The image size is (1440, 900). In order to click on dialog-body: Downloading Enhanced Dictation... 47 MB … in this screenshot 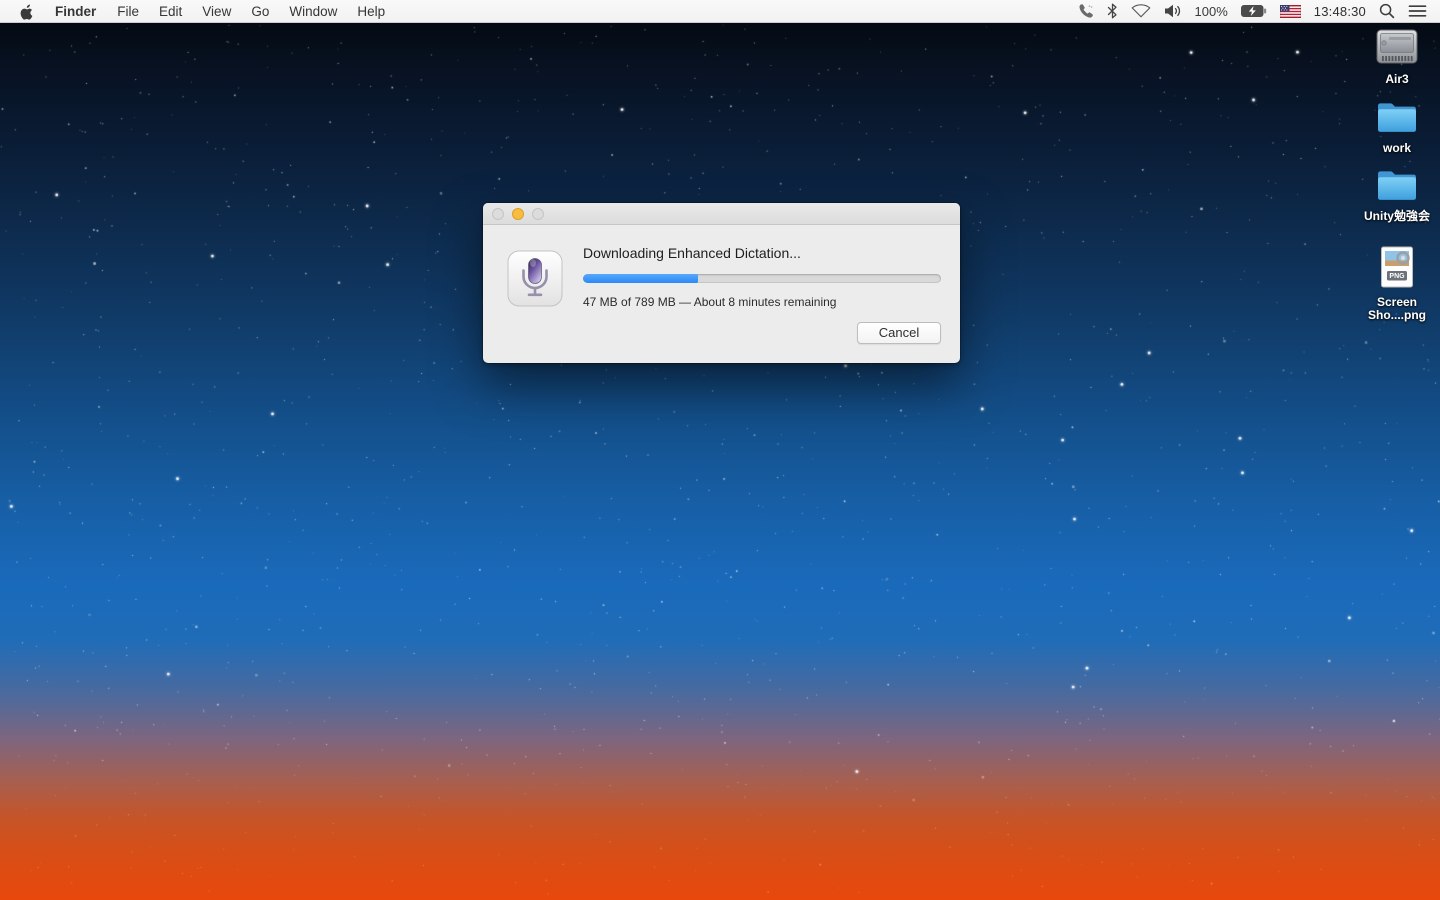, I will do `click(721, 293)`.